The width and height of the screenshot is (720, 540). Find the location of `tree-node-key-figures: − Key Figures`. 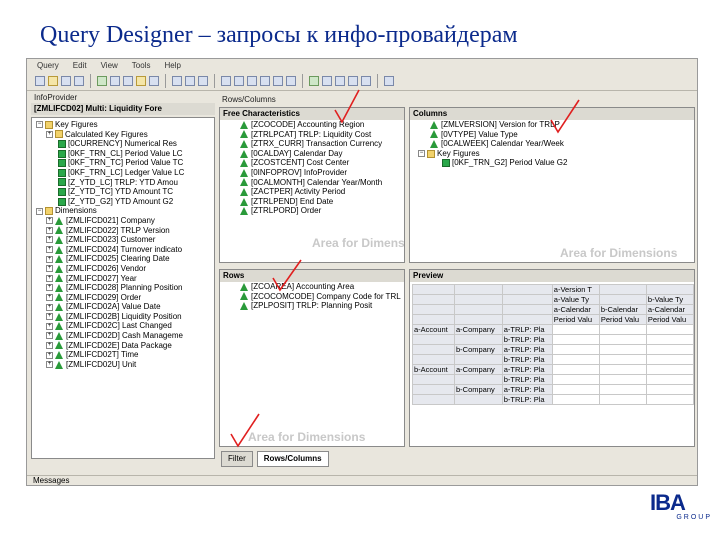

tree-node-key-figures: − Key Figures is located at coordinates (125, 125).